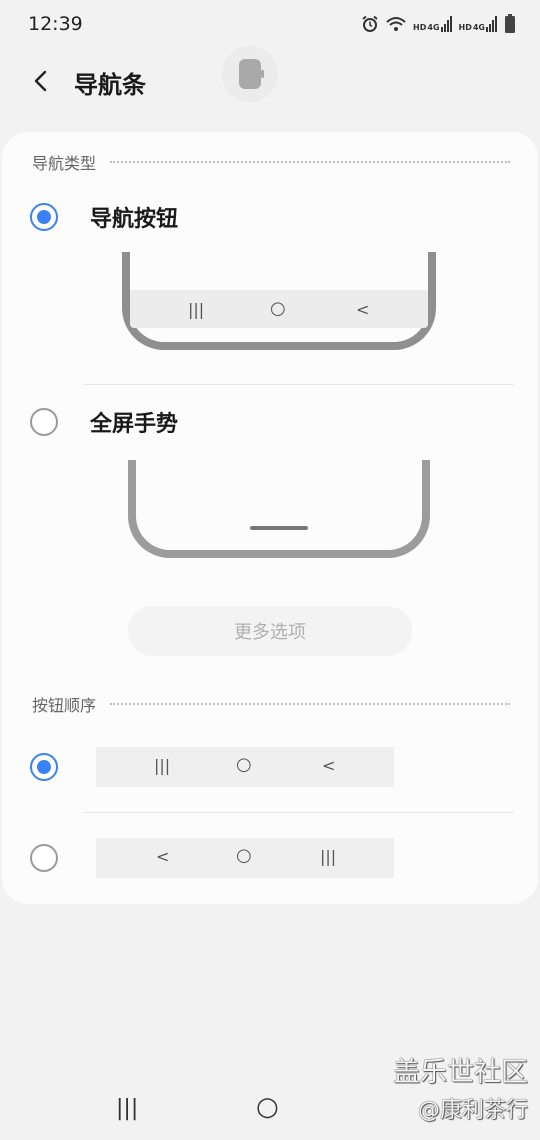 This screenshot has width=540, height=1140. Describe the element at coordinates (396, 24) in the screenshot. I see `wifi-icon` at that location.